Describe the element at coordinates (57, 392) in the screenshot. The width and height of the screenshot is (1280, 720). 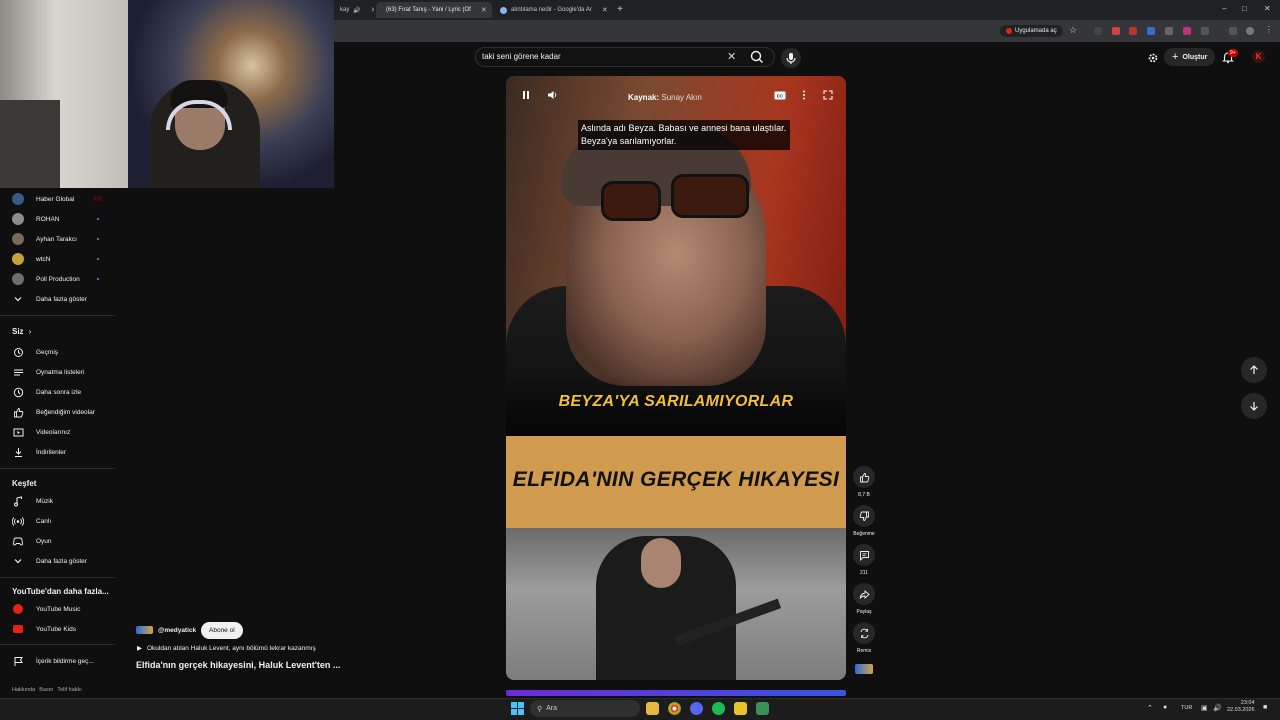
I see `sidebar-item-watch-later: Daha sonra izle` at that location.